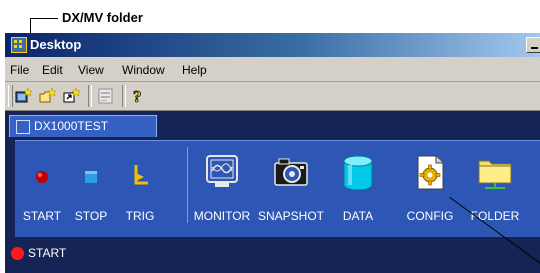  What do you see at coordinates (71, 126) in the screenshot?
I see `tab-label: DX1000TEST` at bounding box center [71, 126].